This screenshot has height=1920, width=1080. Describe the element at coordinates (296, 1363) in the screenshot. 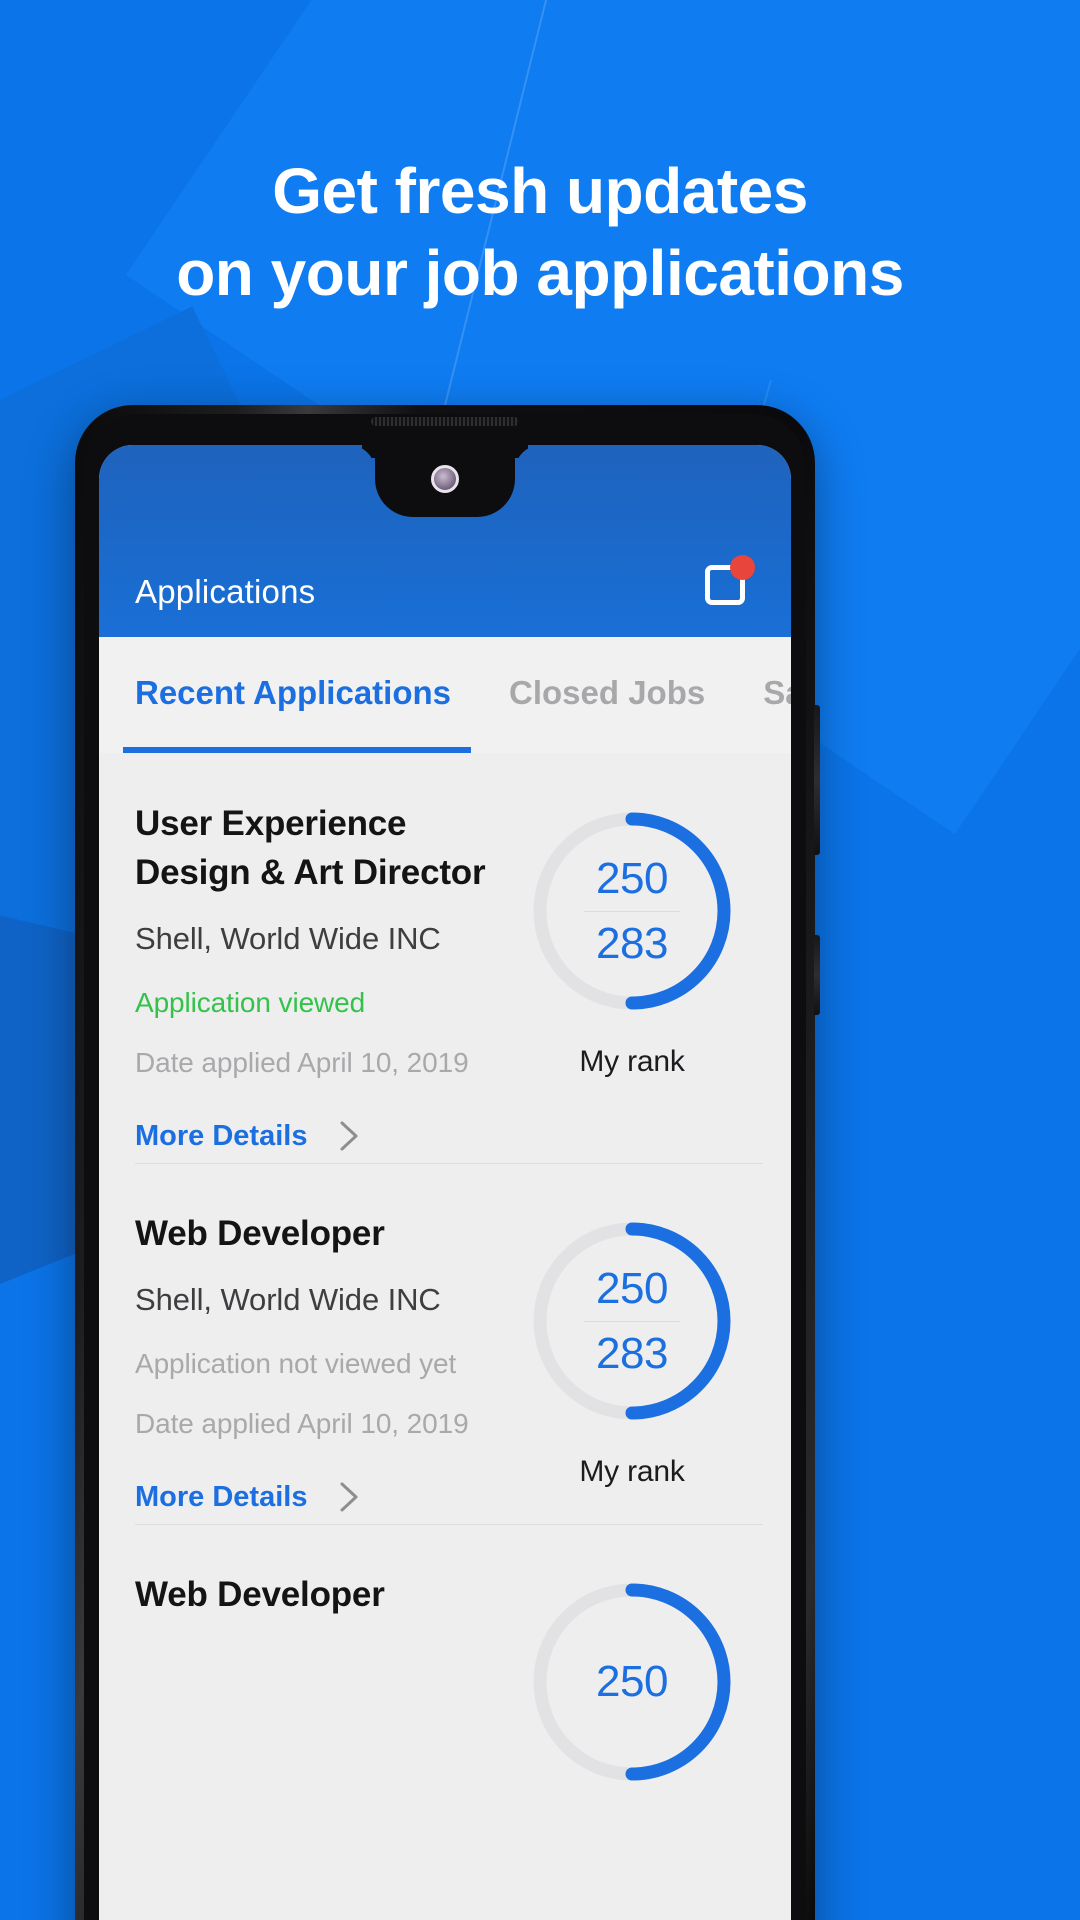

I see `application-status: Application not viewed yet` at that location.